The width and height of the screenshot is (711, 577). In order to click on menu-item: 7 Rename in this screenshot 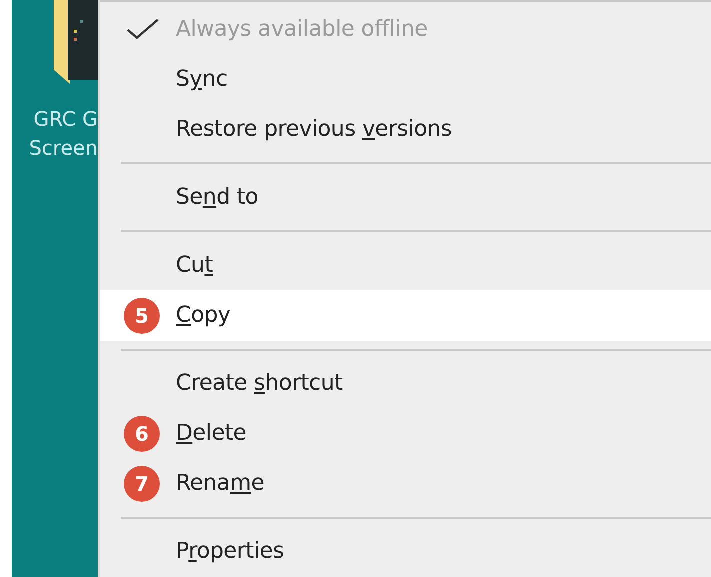, I will do `click(405, 483)`.